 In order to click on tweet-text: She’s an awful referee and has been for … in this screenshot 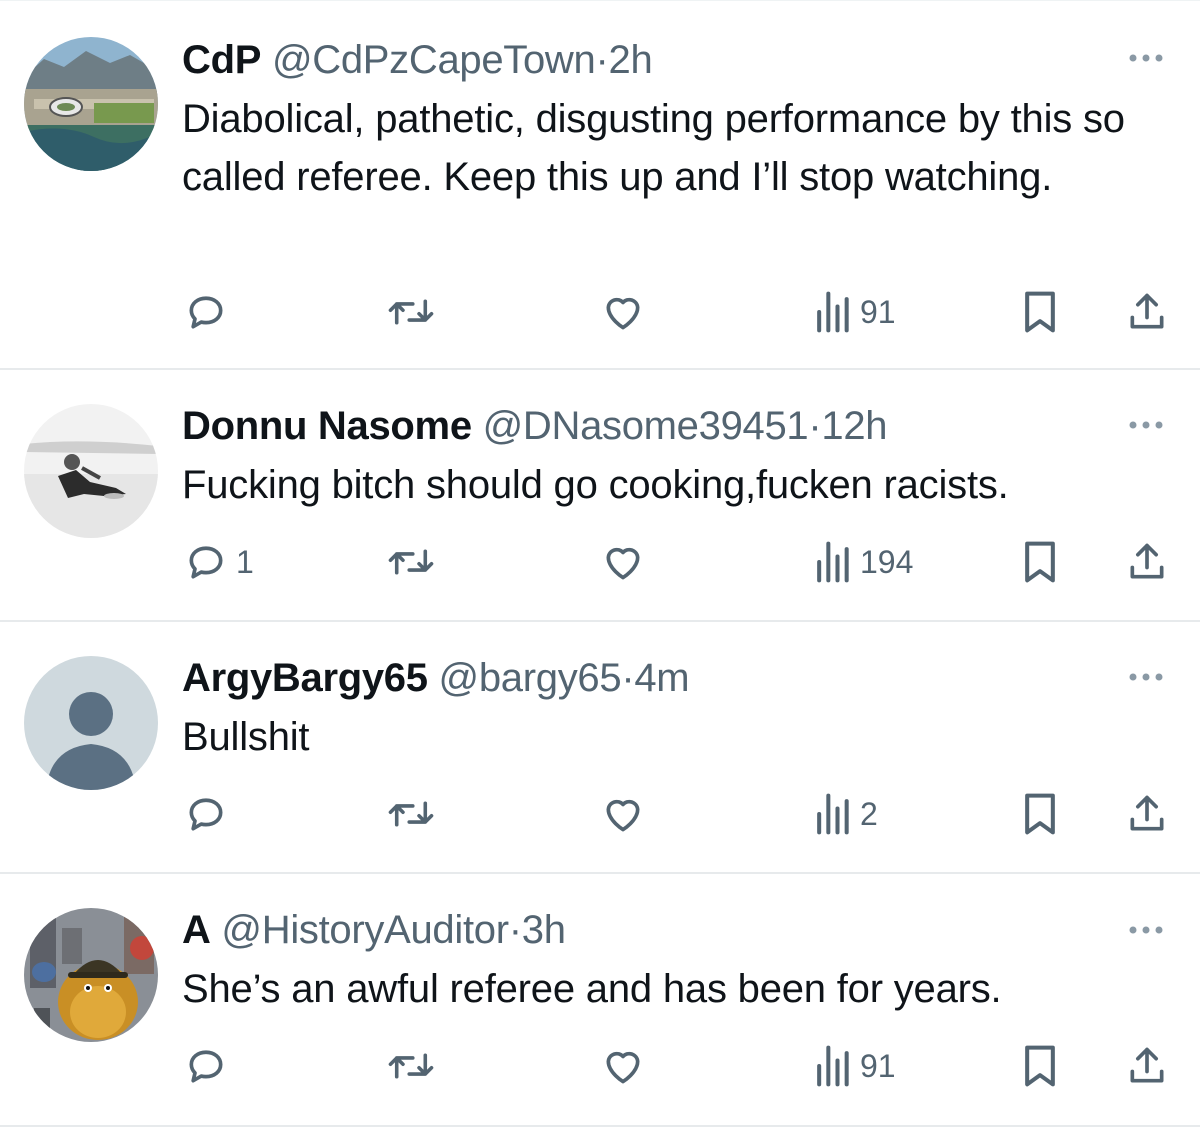, I will do `click(592, 989)`.